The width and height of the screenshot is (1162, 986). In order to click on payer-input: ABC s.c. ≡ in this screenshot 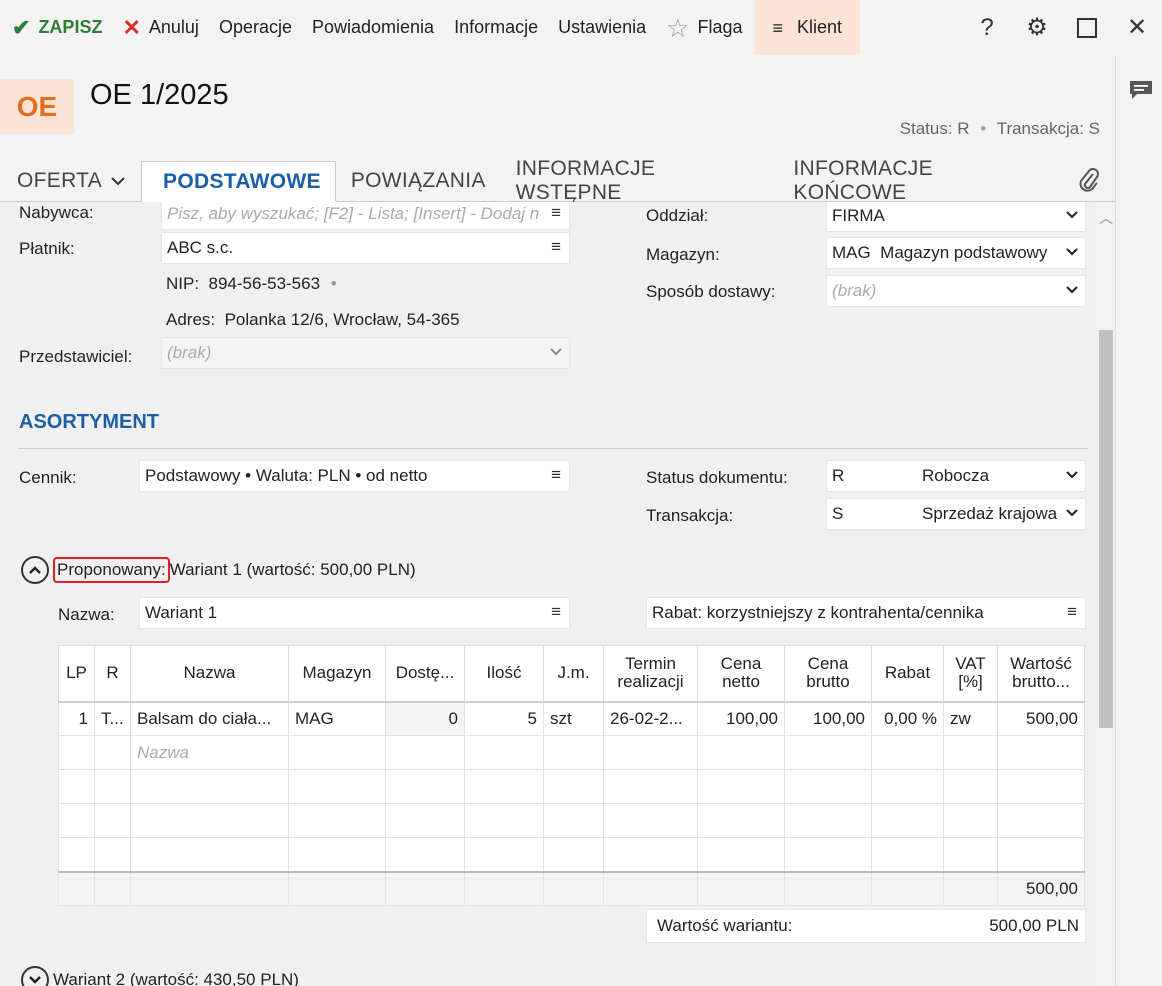, I will do `click(365, 248)`.